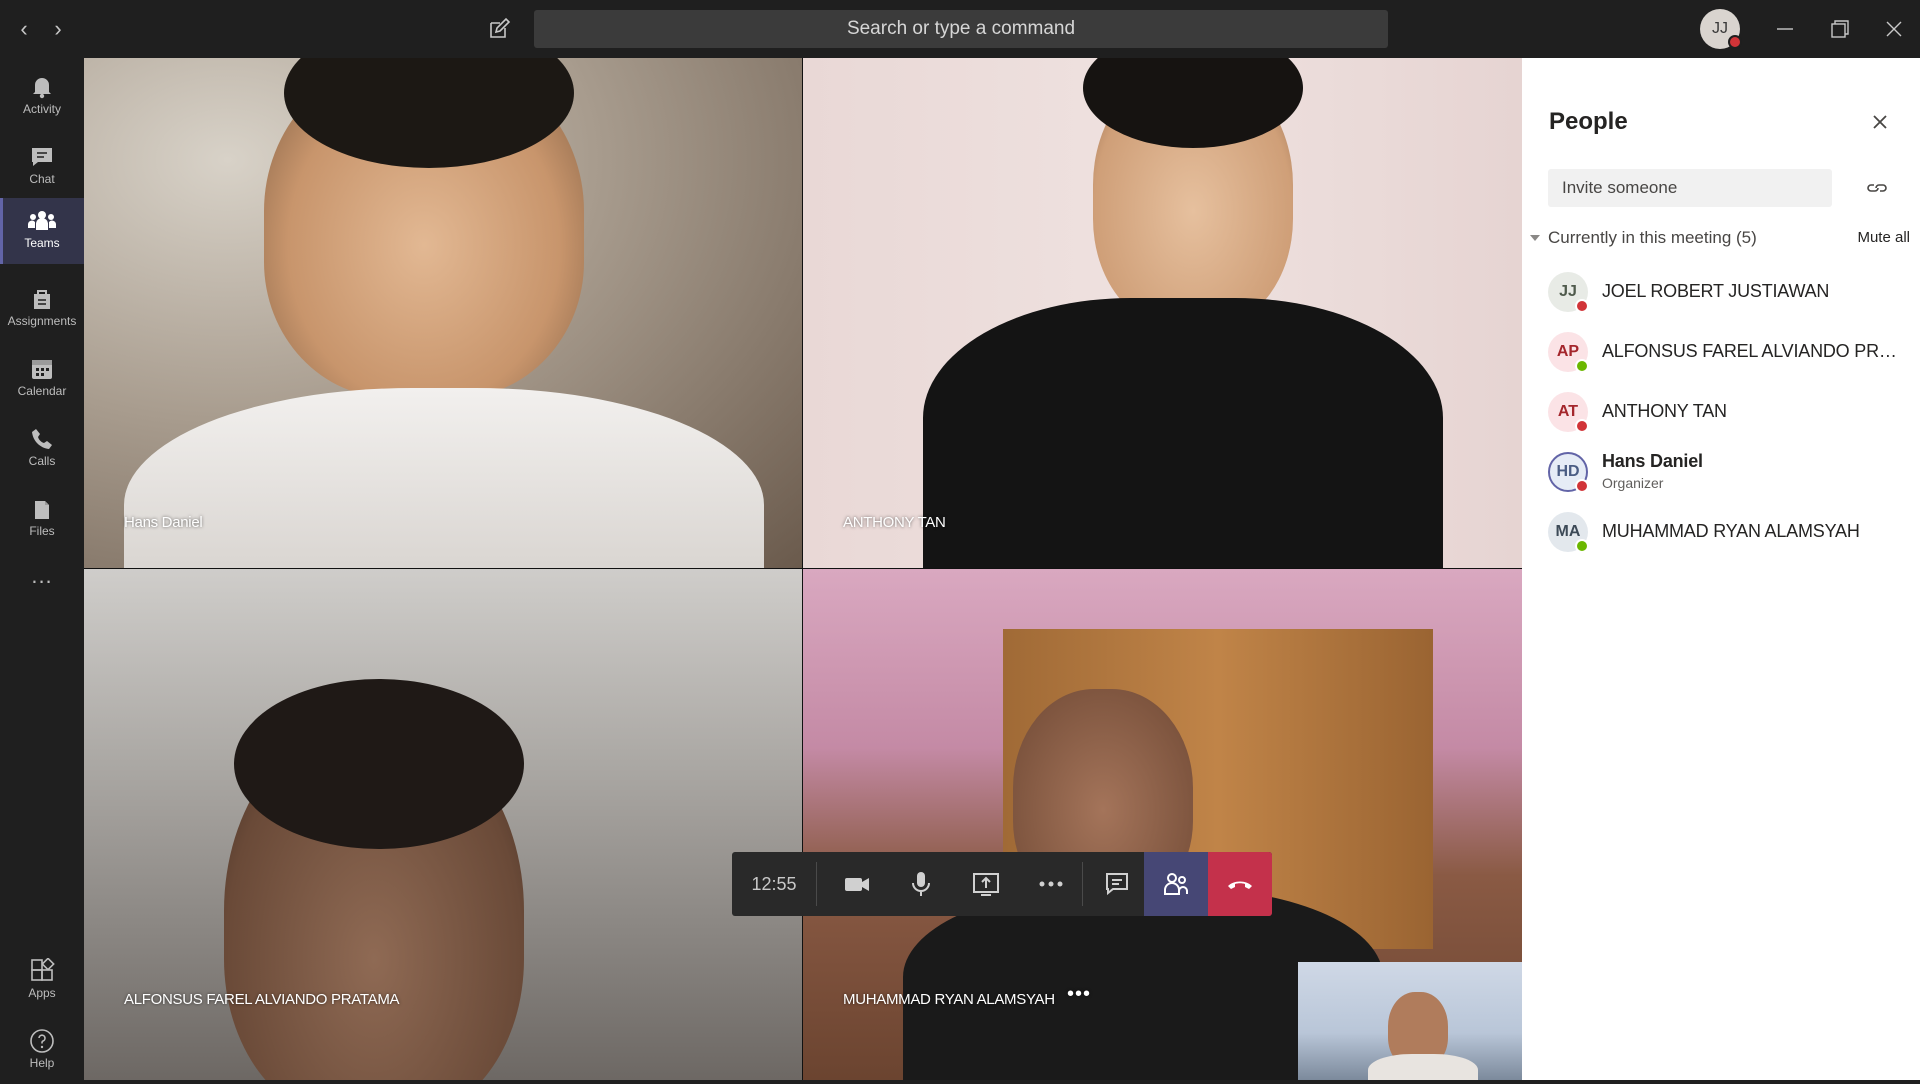 The width and height of the screenshot is (1920, 1084). What do you see at coordinates (1716, 291) in the screenshot?
I see `participant-name: JOEL ROBERT JUSTIAWAN` at bounding box center [1716, 291].